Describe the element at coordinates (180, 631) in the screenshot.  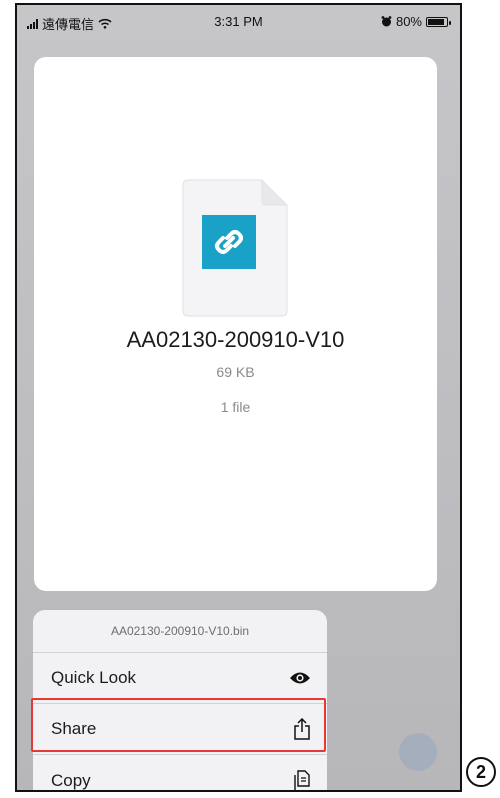
I see `menu-header-filename: AA02130-200910-V10.bin` at that location.